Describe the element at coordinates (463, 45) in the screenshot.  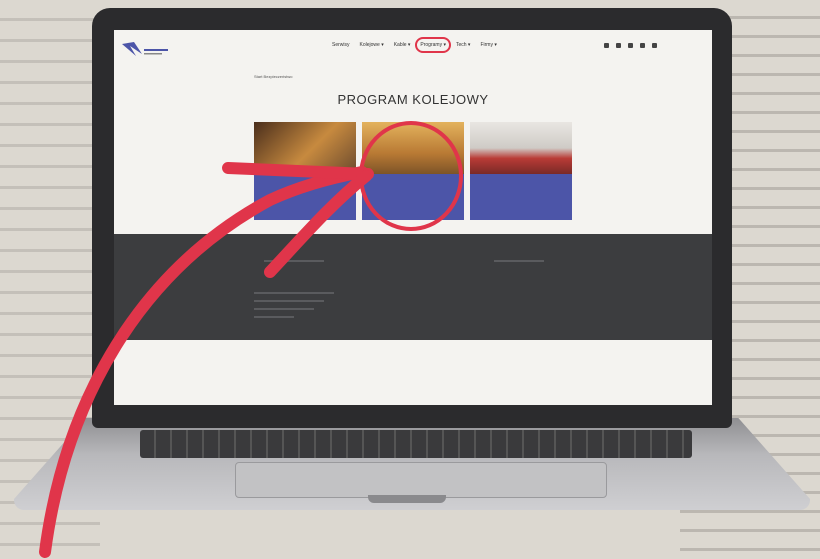
I see `nav-item-tech: Tech ▾` at that location.